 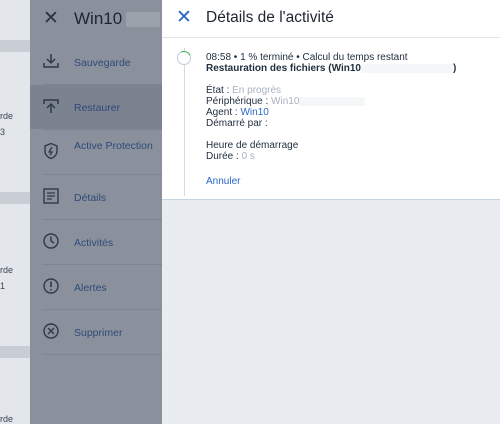 I want to click on machine-panel-header: ✕ Win10, so click(x=96, y=19).